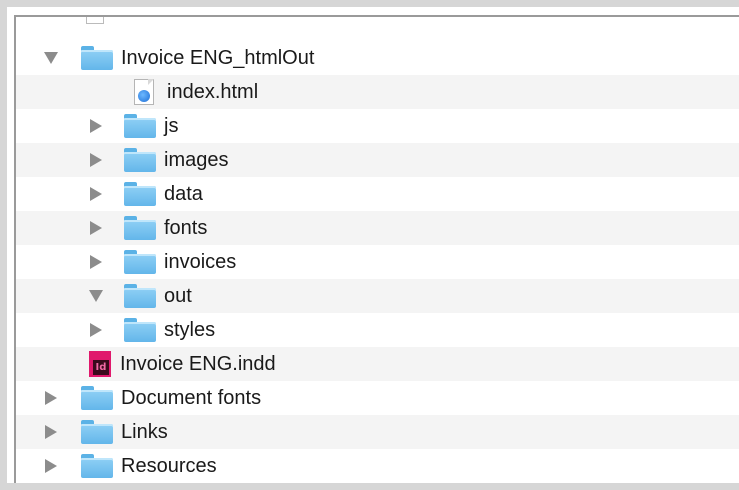  Describe the element at coordinates (377, 194) in the screenshot. I see `list-item: data` at that location.